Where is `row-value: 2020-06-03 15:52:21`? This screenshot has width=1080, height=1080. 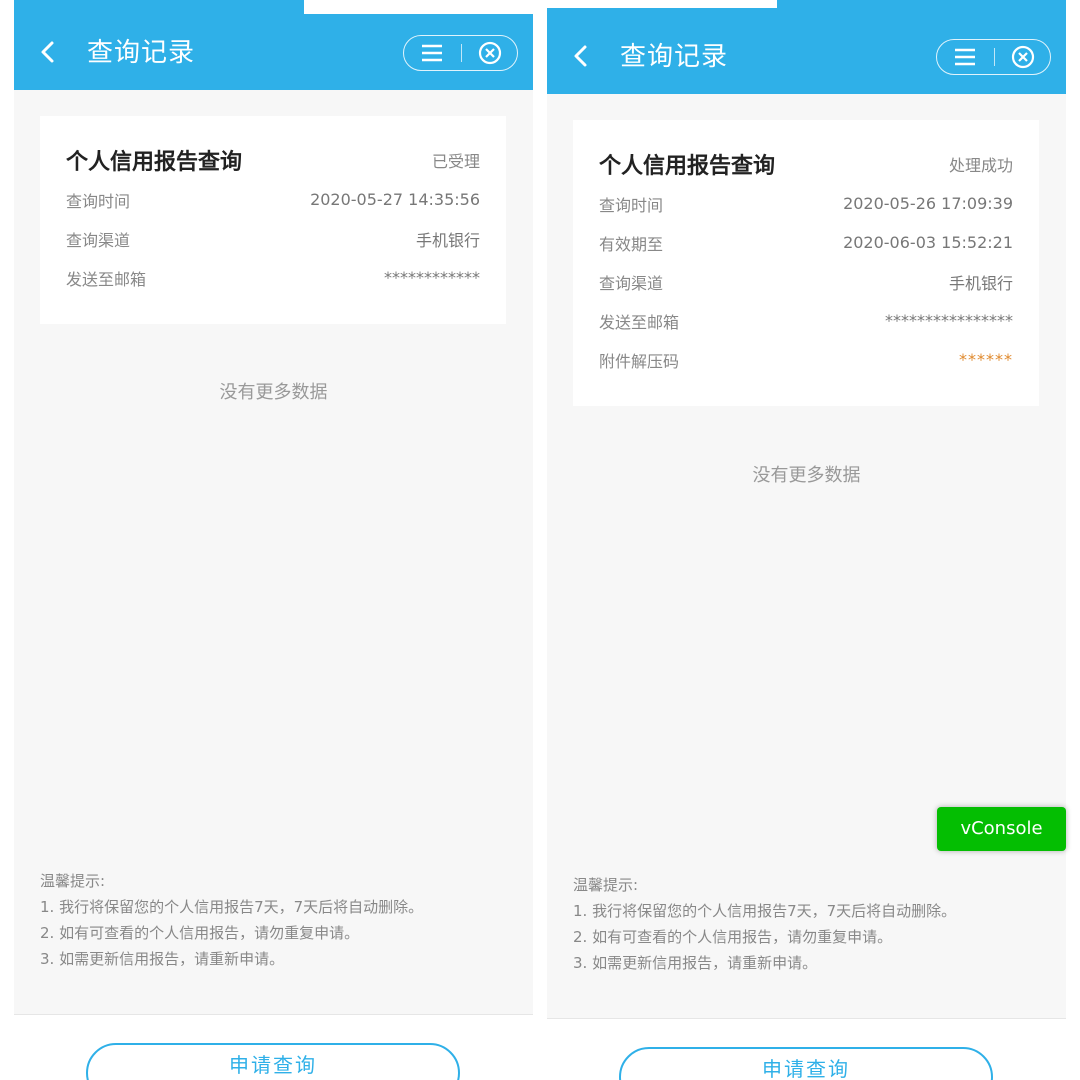 row-value: 2020-06-03 15:52:21 is located at coordinates (928, 242).